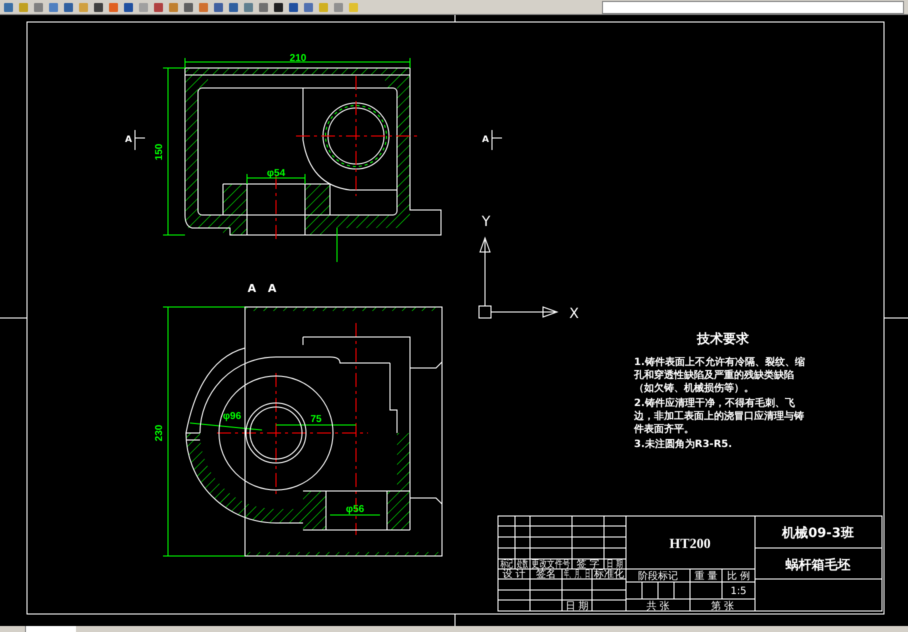 This screenshot has width=908, height=632. What do you see at coordinates (159, 433) in the screenshot?
I see `dimension-text: 230` at bounding box center [159, 433].